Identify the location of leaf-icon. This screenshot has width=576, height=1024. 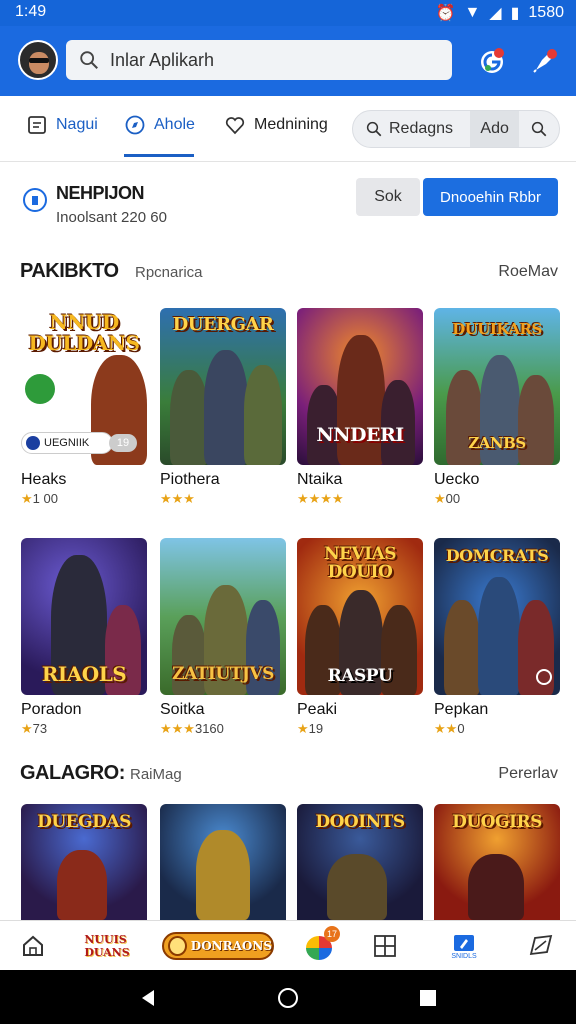
(40, 389).